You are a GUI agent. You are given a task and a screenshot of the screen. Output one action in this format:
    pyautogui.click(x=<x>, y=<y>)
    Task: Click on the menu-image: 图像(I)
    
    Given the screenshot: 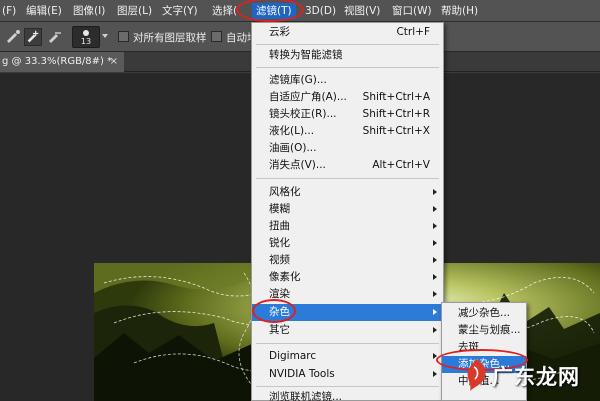 What is the action you would take?
    pyautogui.click(x=89, y=11)
    